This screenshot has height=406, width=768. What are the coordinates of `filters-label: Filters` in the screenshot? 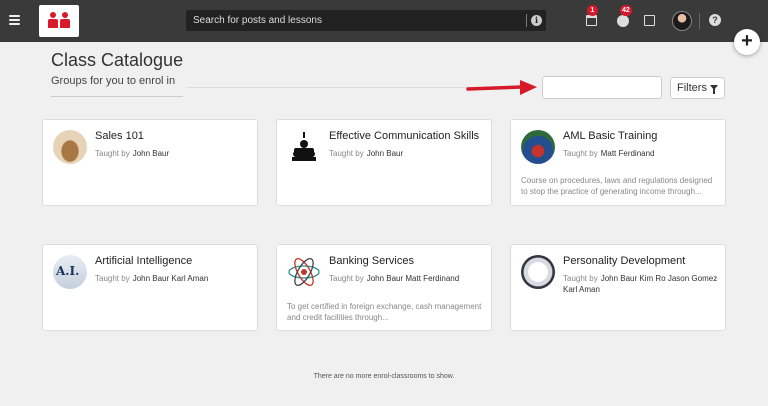 It's located at (692, 88).